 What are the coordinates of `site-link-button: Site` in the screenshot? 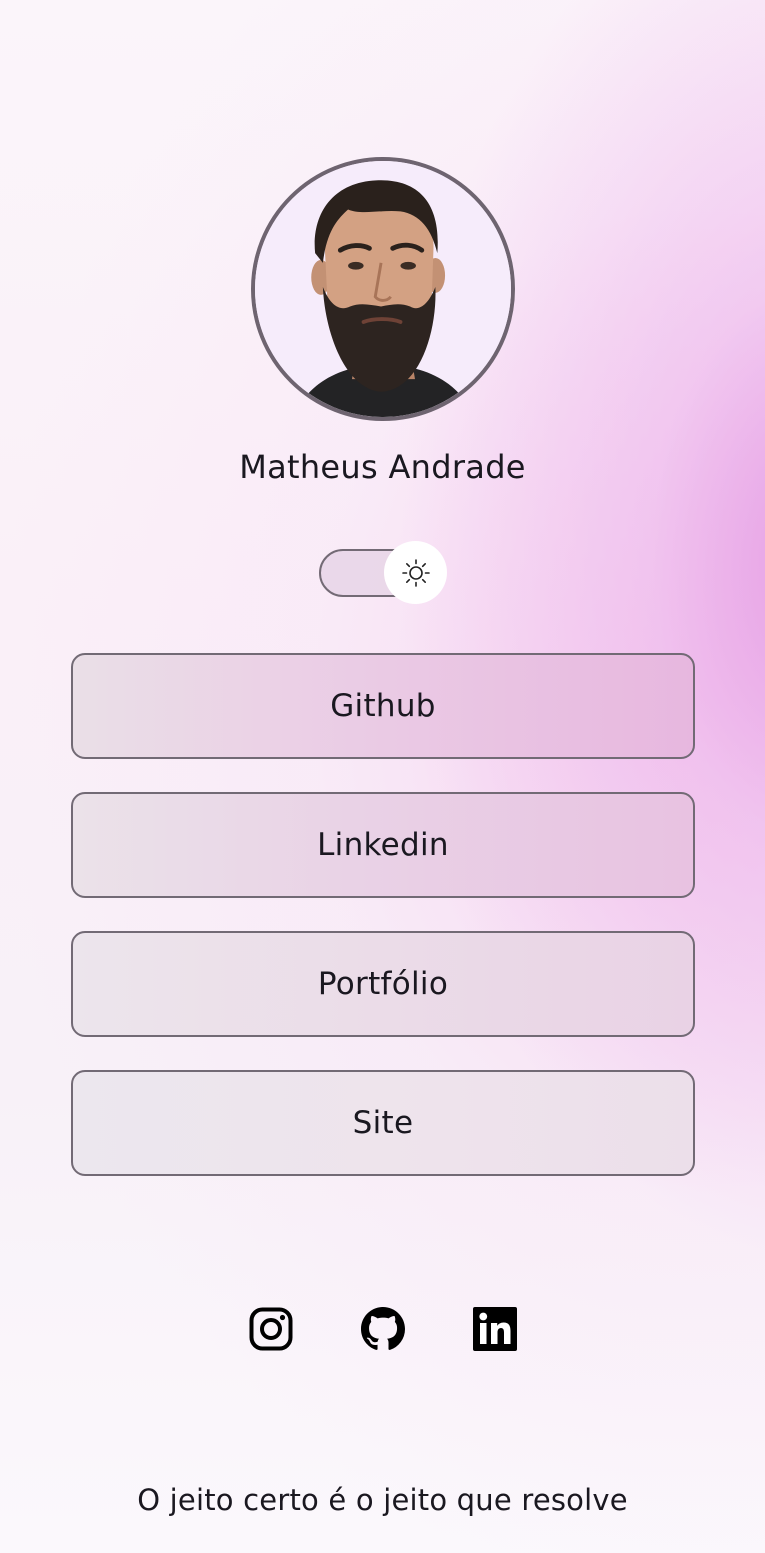 It's located at (383, 1123).